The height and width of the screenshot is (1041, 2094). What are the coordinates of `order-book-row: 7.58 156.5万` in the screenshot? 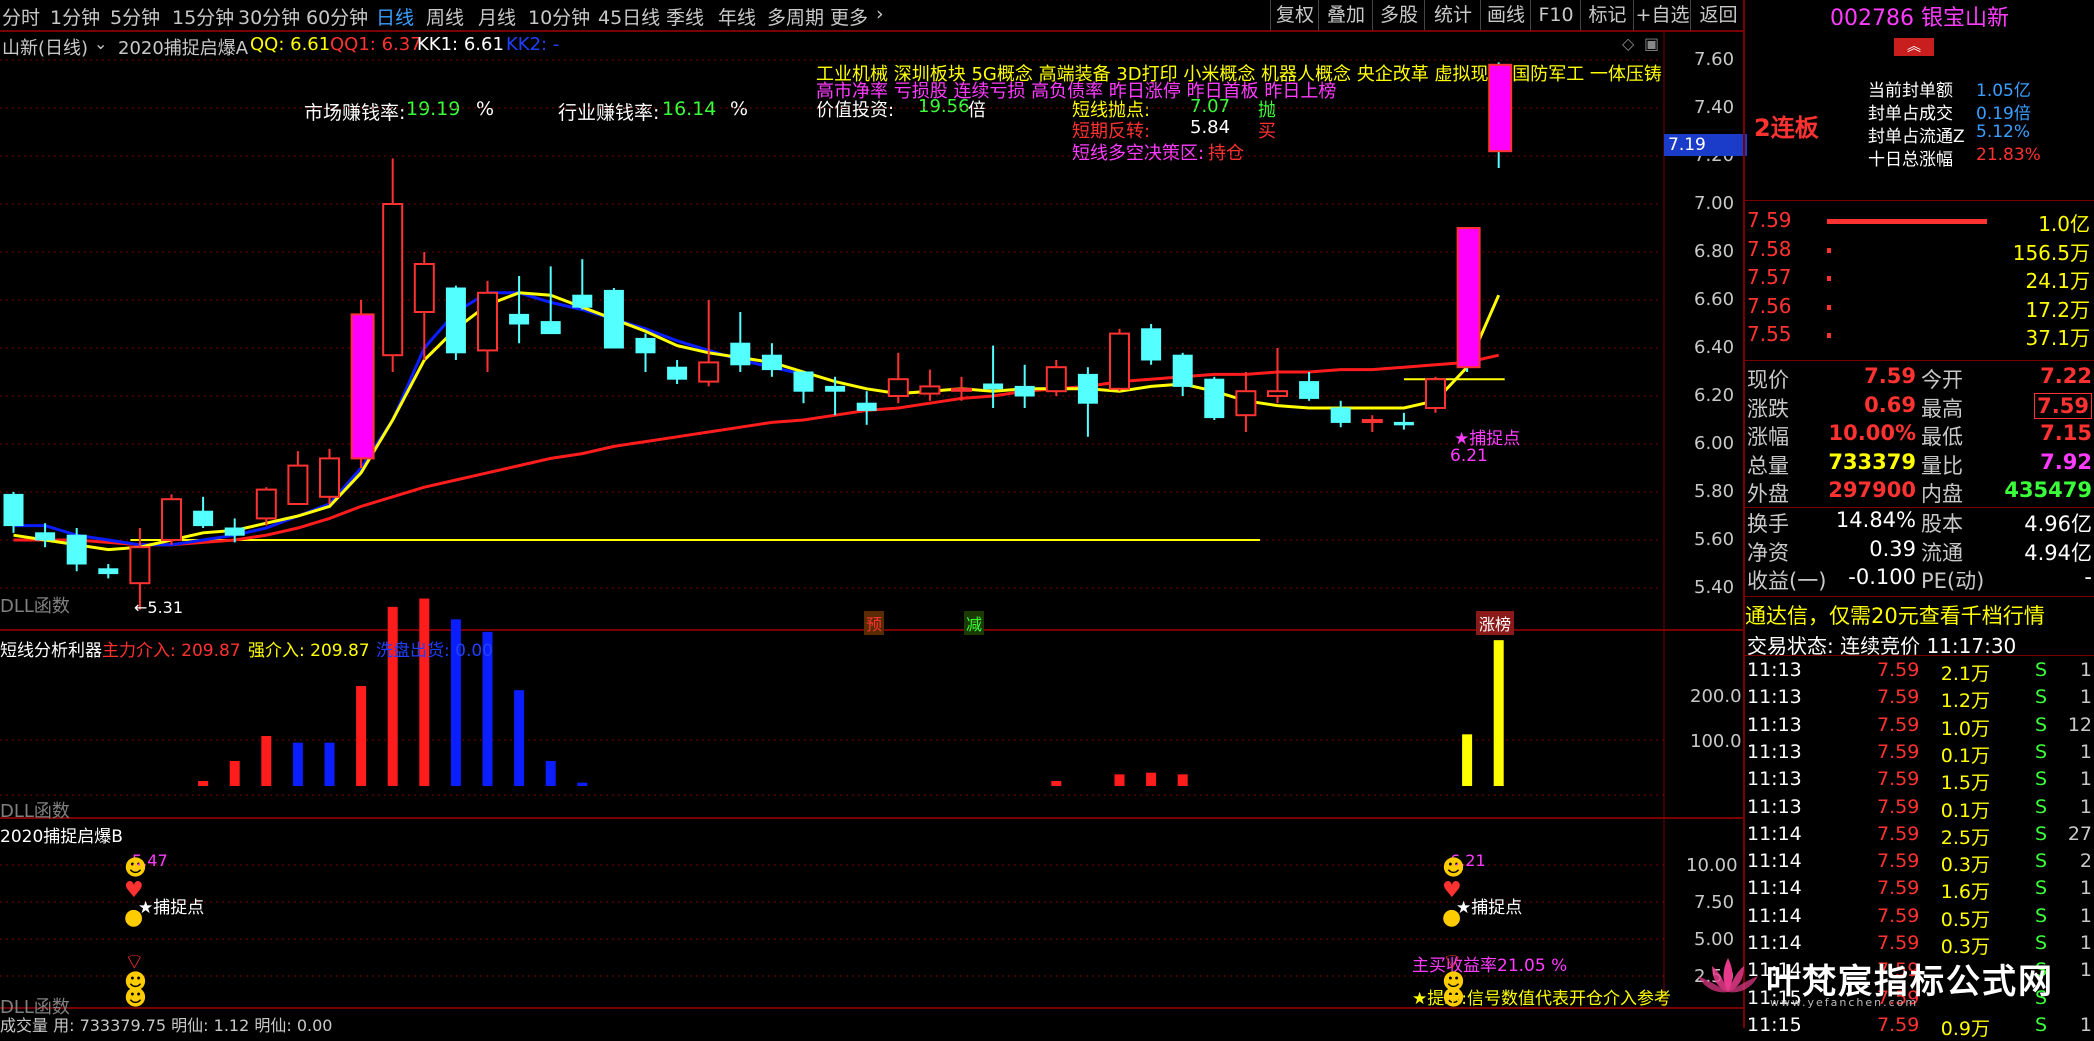 It's located at (1919, 251).